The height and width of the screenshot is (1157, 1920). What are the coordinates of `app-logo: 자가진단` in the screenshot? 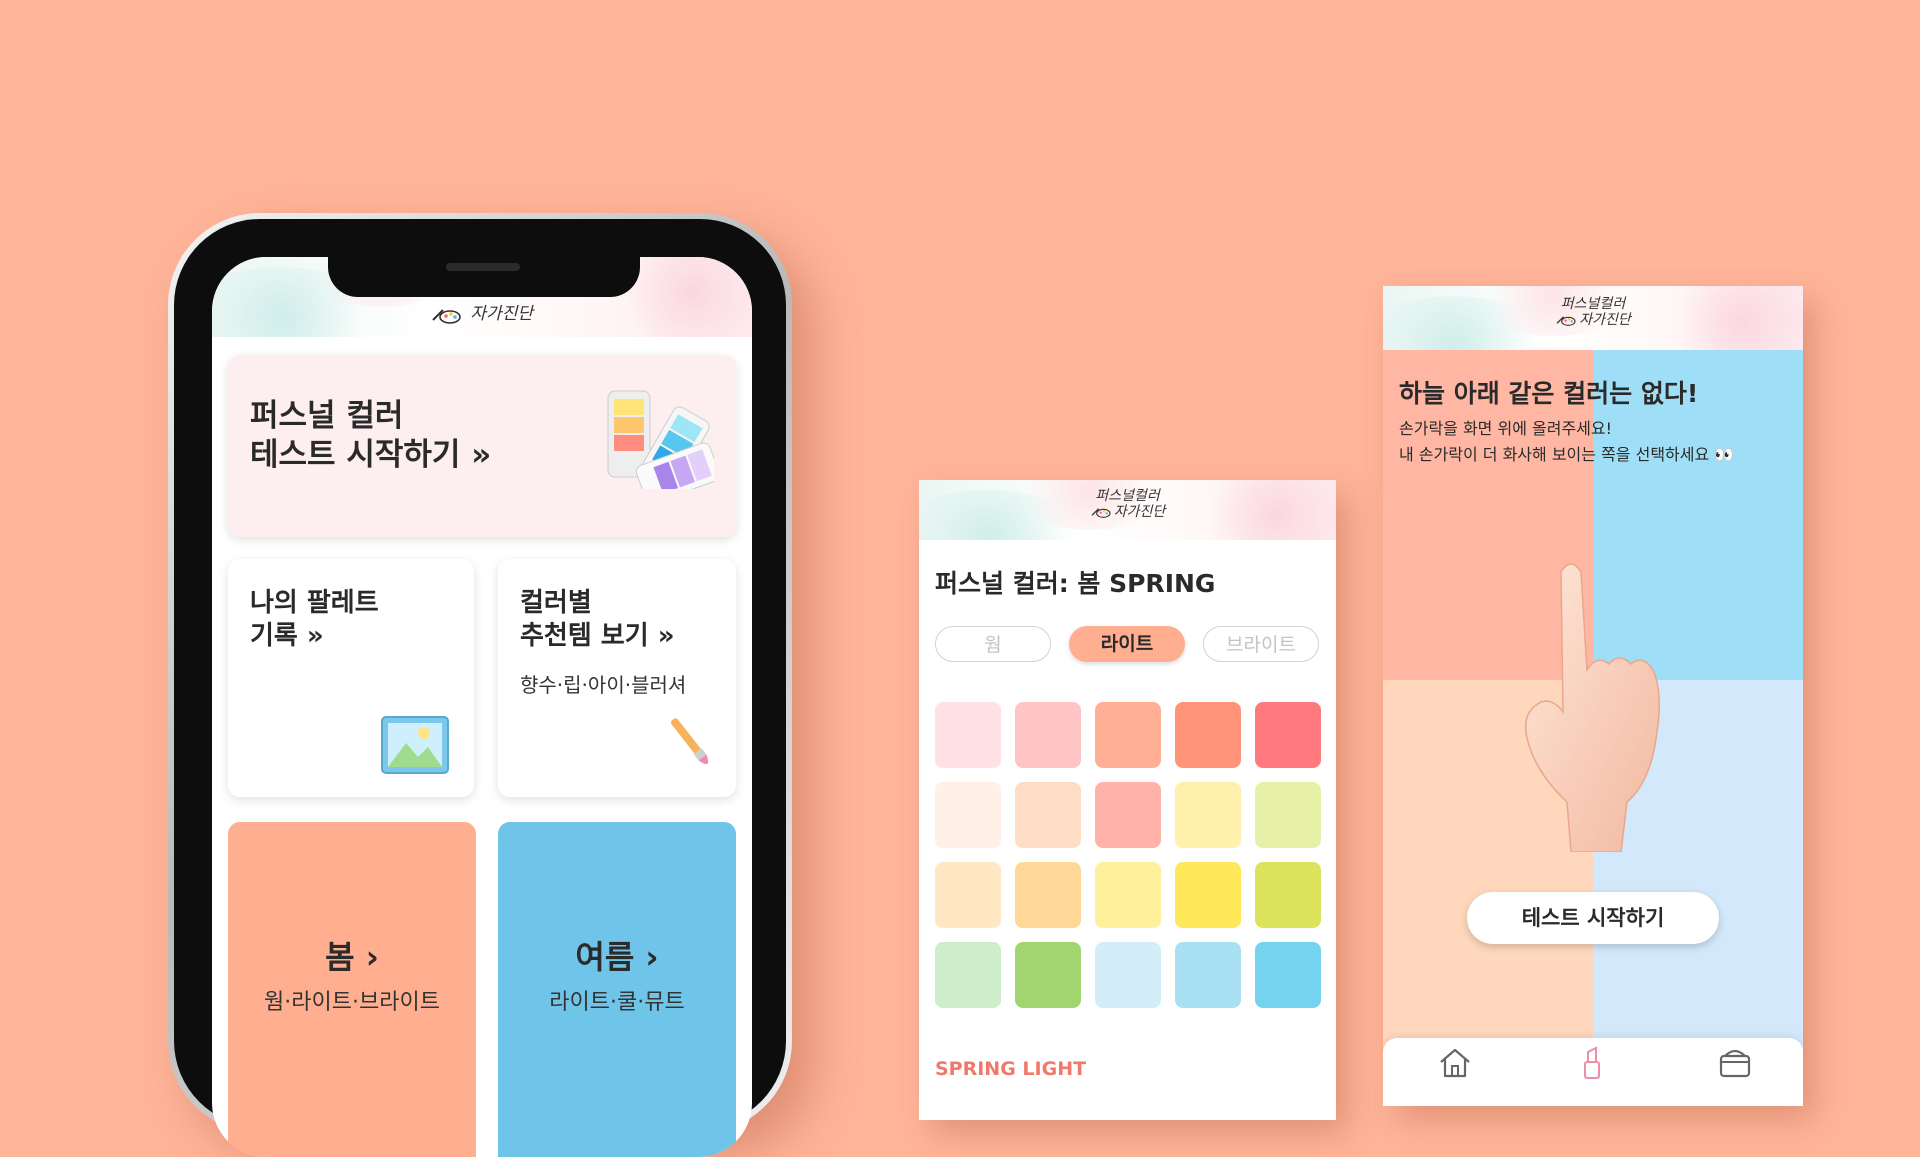 It's located at (482, 311).